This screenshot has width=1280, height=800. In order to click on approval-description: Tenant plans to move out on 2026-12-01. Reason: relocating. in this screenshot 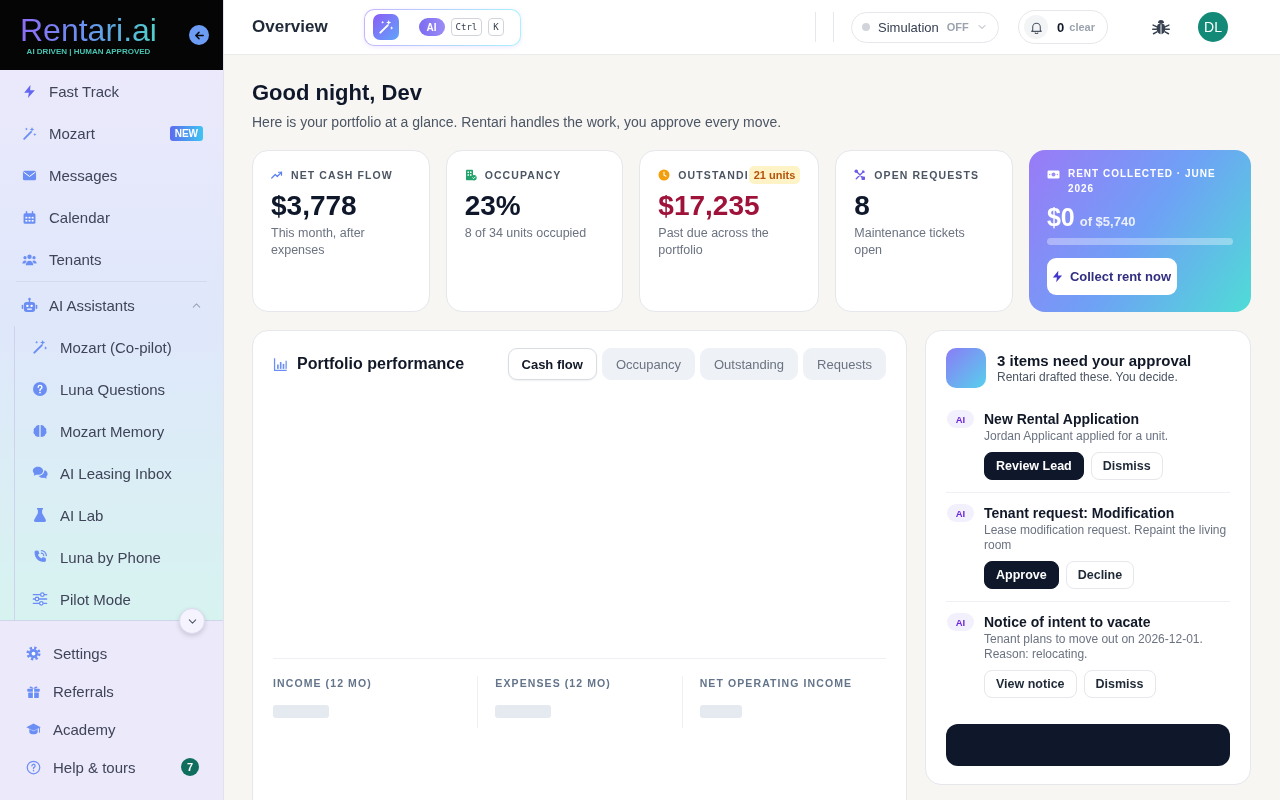, I will do `click(1094, 647)`.